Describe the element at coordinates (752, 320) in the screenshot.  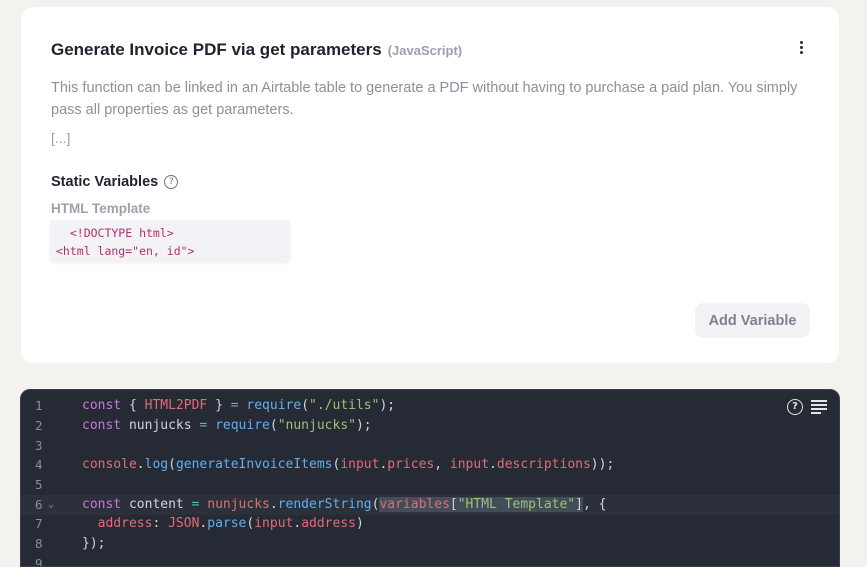
I see `add-variable-button: Add Variable` at that location.